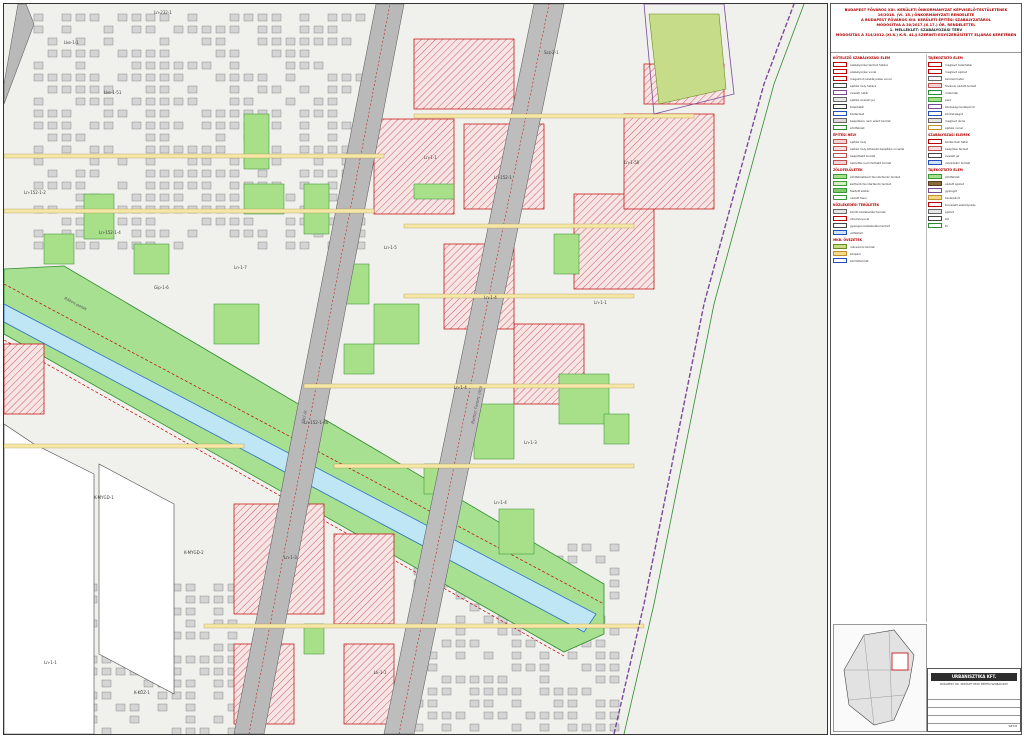 The height and width of the screenshot is (736, 1024). Describe the element at coordinates (878, 78) in the screenshot. I see `legend-item: megszűnő szabályozási vonal` at that location.